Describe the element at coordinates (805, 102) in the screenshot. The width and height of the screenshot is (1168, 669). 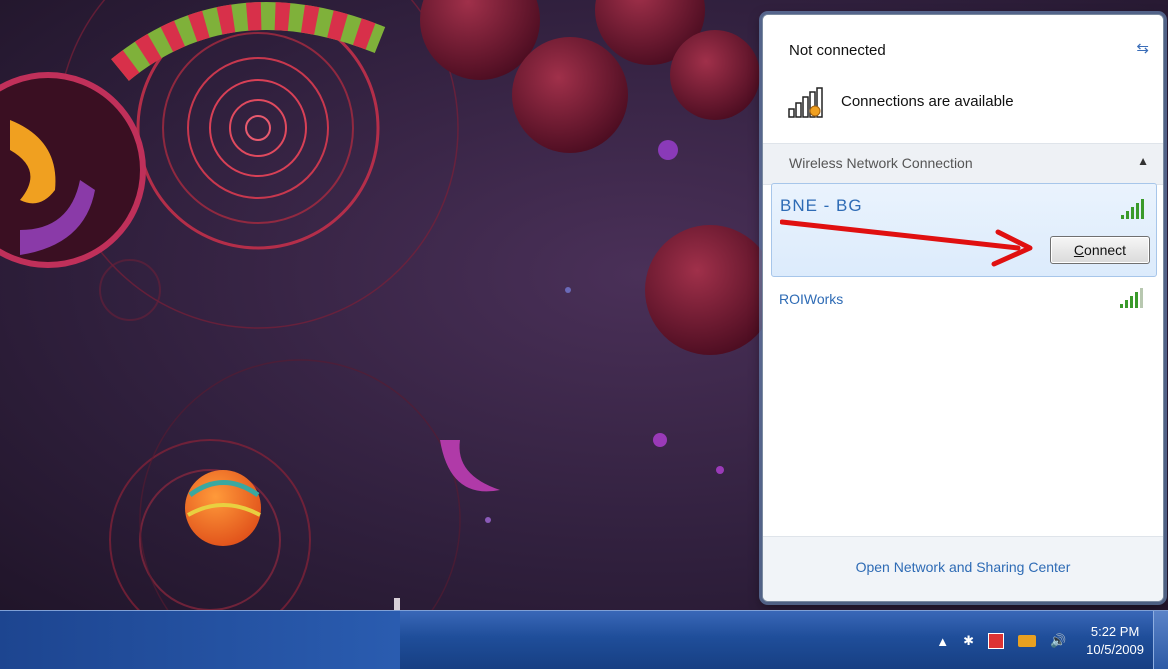
I see `wireless-available-icon` at that location.